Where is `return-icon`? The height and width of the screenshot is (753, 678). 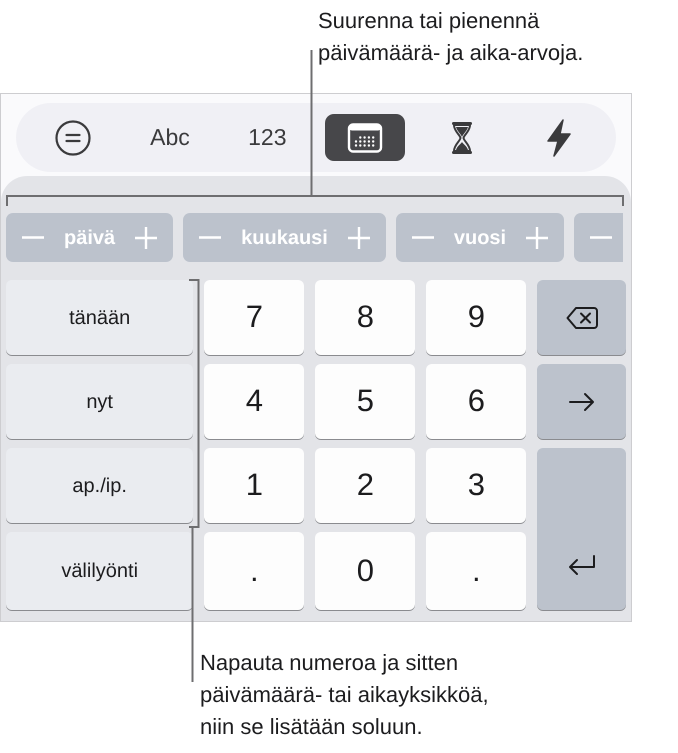 return-icon is located at coordinates (582, 566).